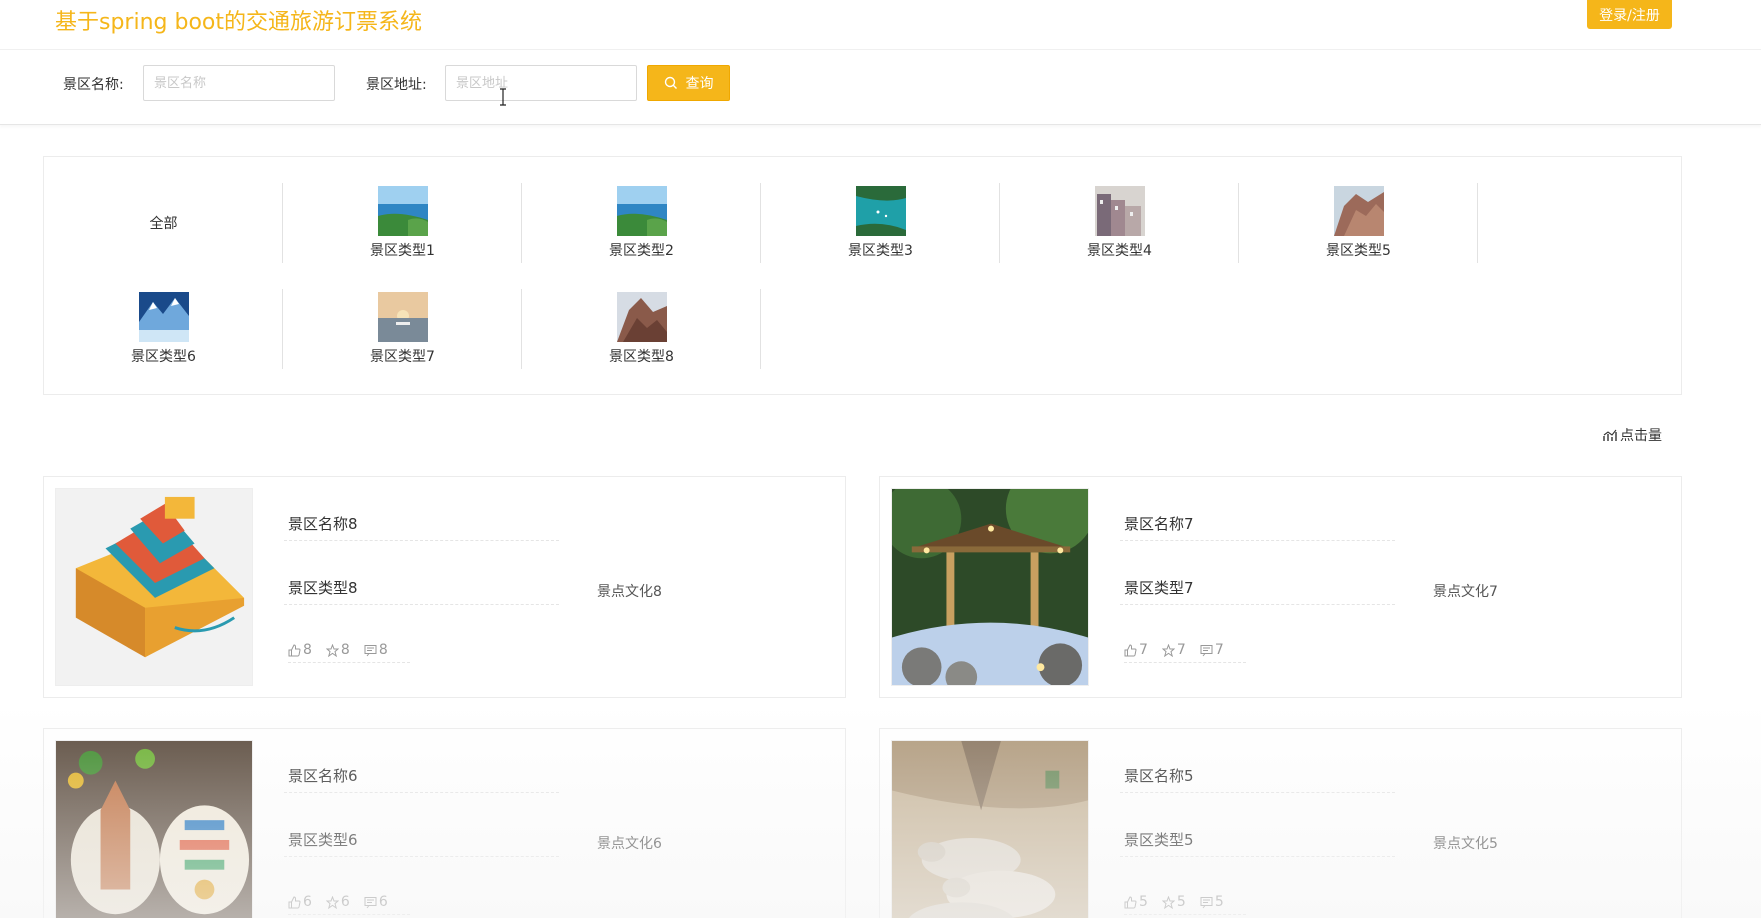  I want to click on pagoda-model-photo-icon, so click(154, 587).